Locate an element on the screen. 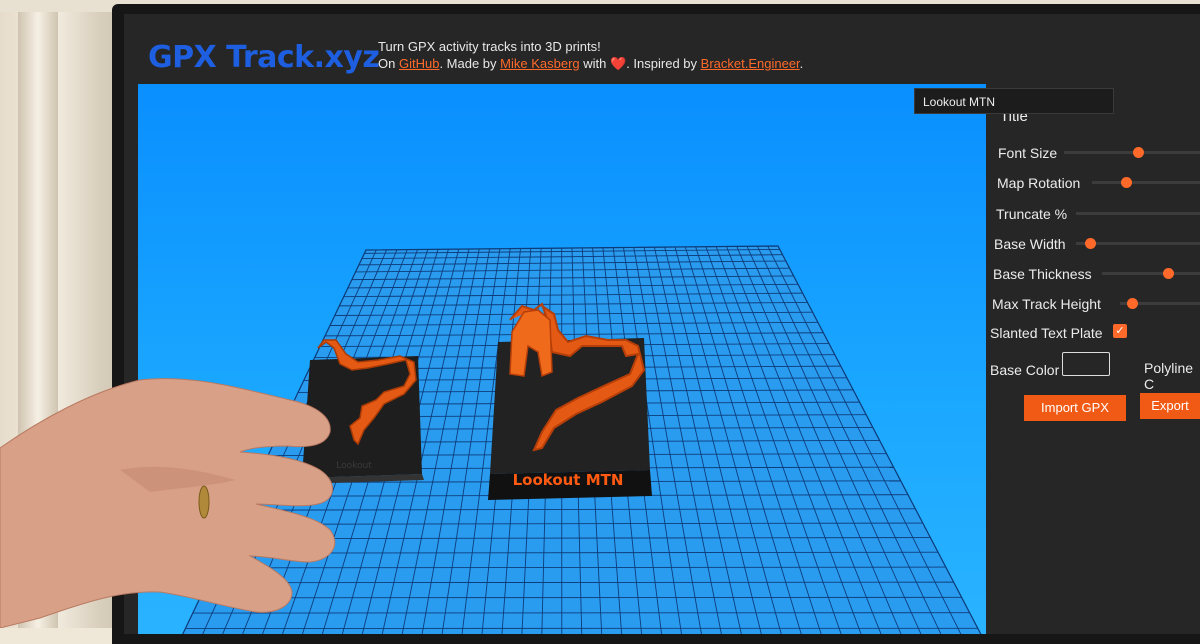 Image resolution: width=1200 pixels, height=644 pixels. github-link: GitHub is located at coordinates (419, 63).